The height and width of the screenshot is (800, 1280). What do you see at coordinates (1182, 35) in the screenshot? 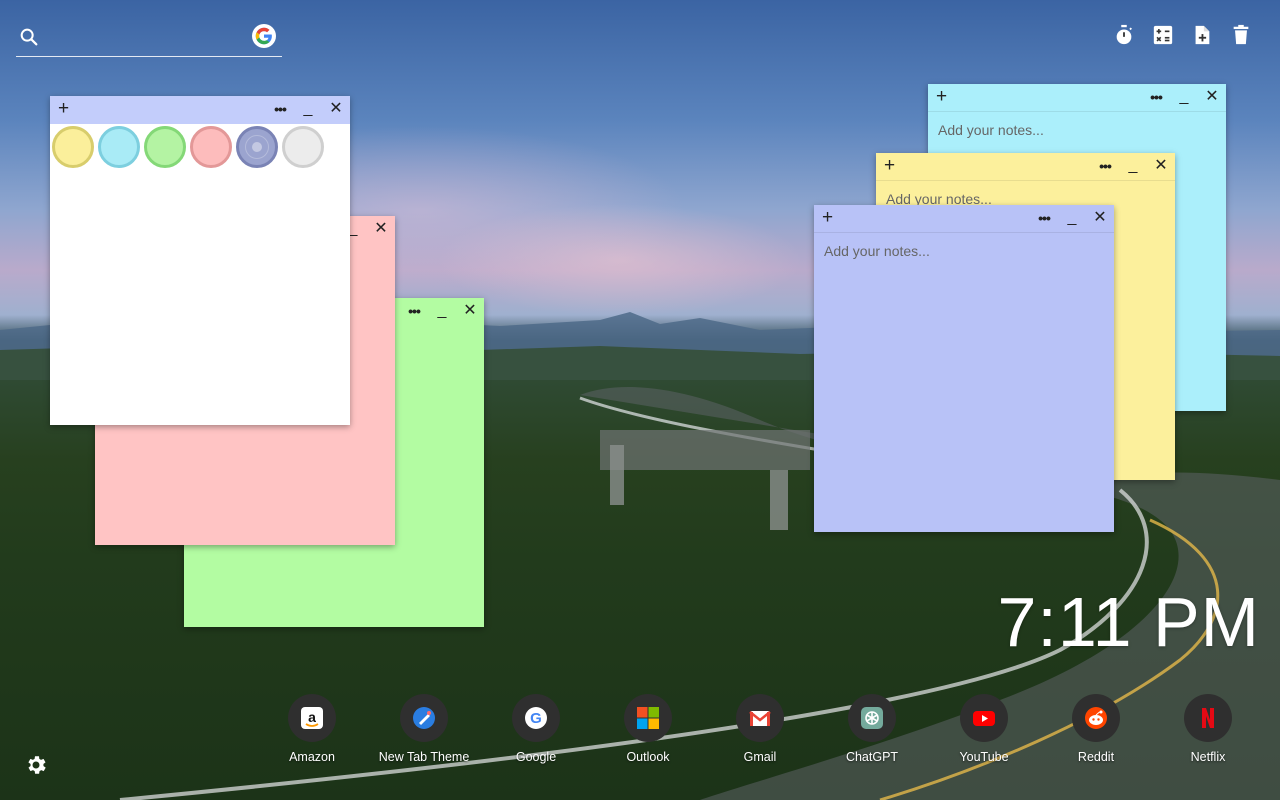
I see `top-toolbar` at bounding box center [1182, 35].